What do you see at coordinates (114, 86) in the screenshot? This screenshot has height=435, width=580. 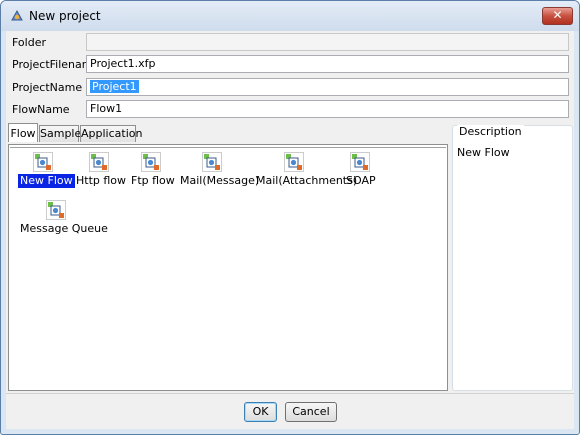 I see `project-name-selected-text: Project1` at bounding box center [114, 86].